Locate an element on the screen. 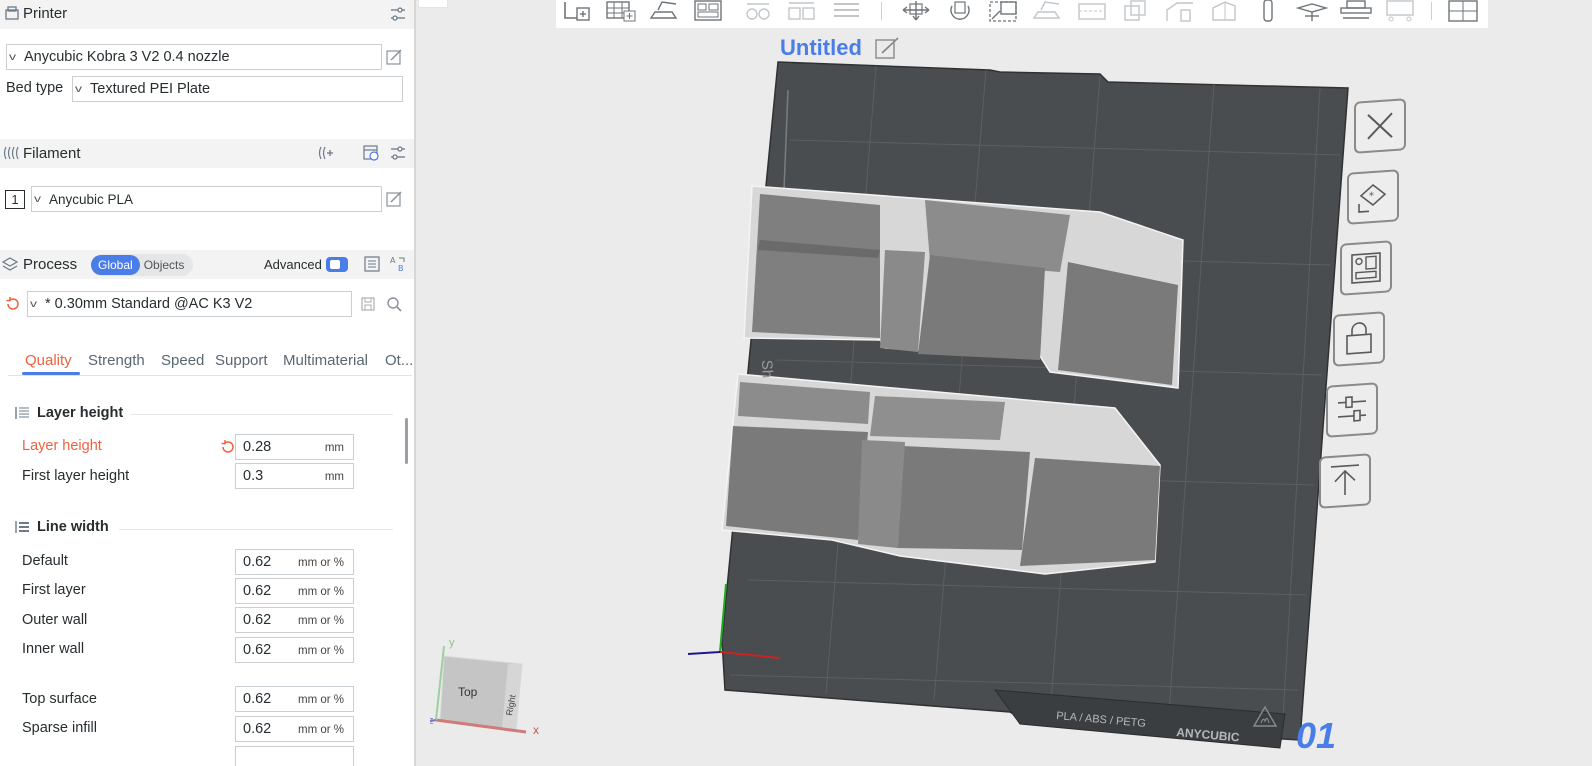  rotate-icon is located at coordinates (960, 11).